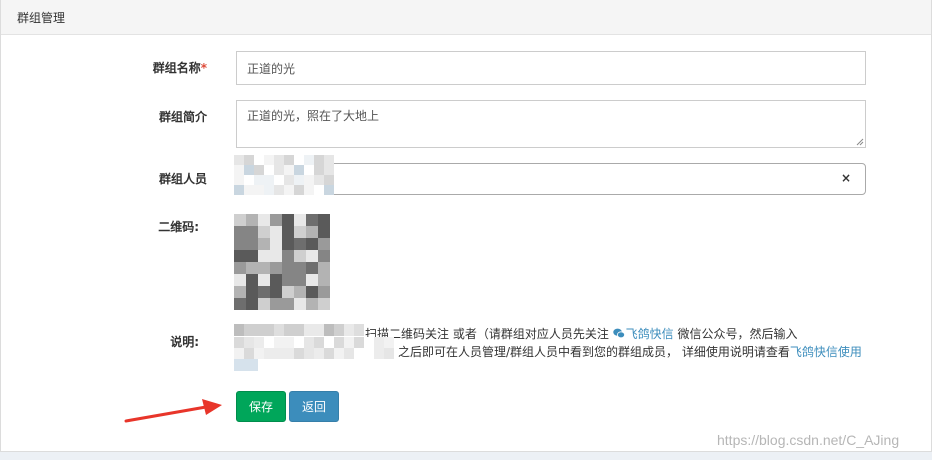  What do you see at coordinates (314, 406) in the screenshot?
I see `back-button: 返回` at bounding box center [314, 406].